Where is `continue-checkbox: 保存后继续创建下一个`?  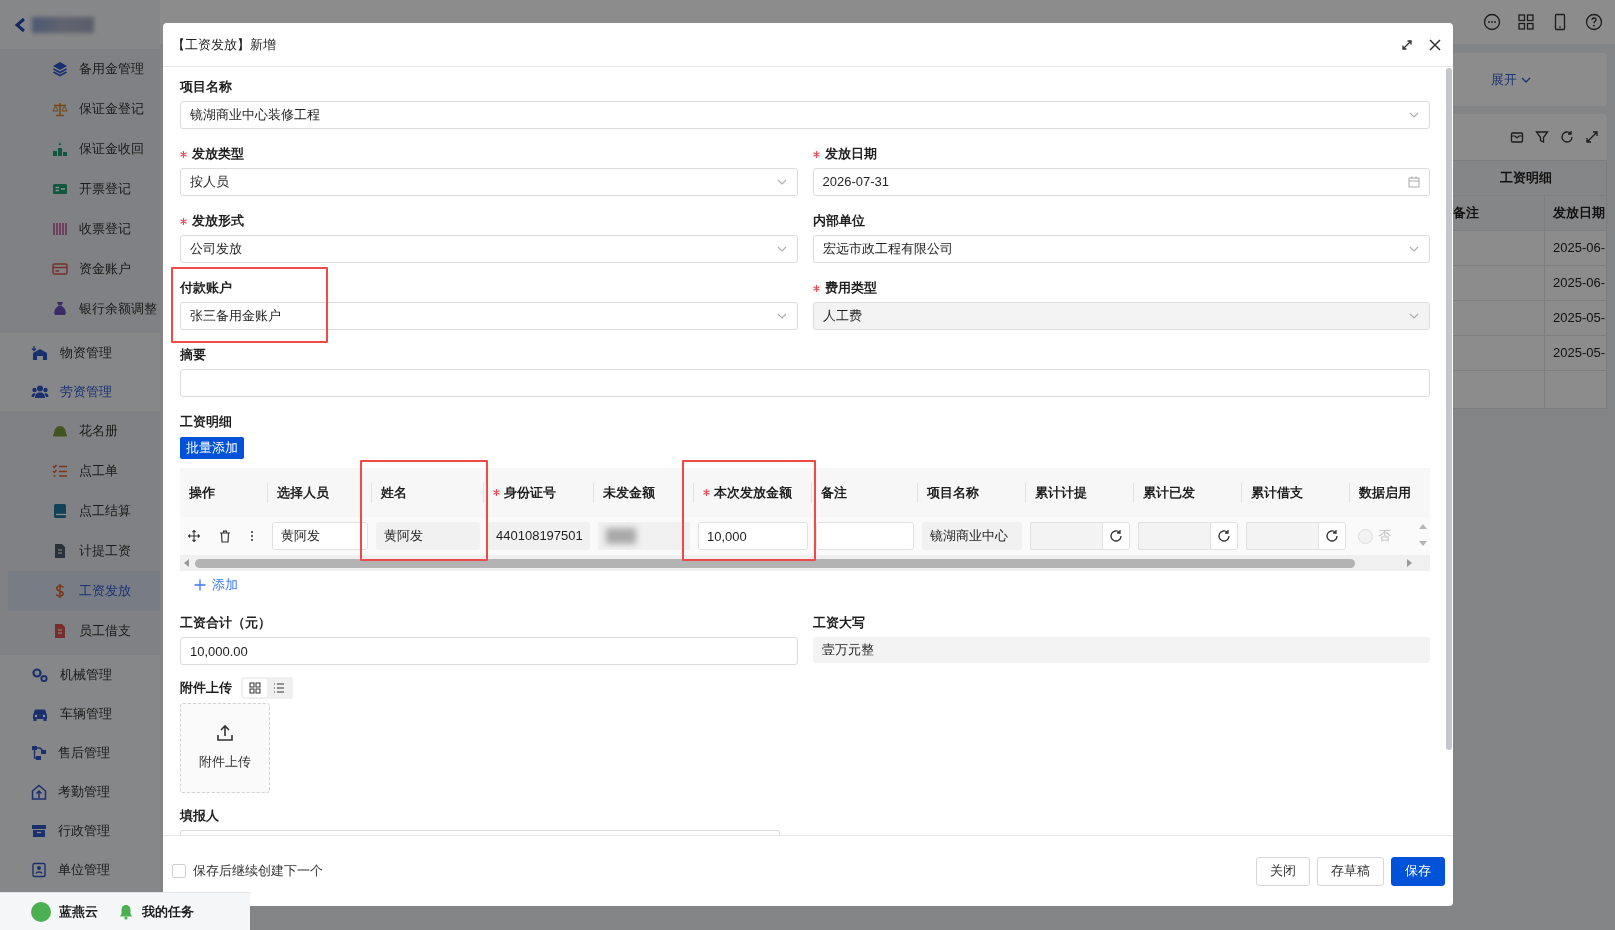
continue-checkbox: 保存后继续创建下一个 is located at coordinates (714, 871).